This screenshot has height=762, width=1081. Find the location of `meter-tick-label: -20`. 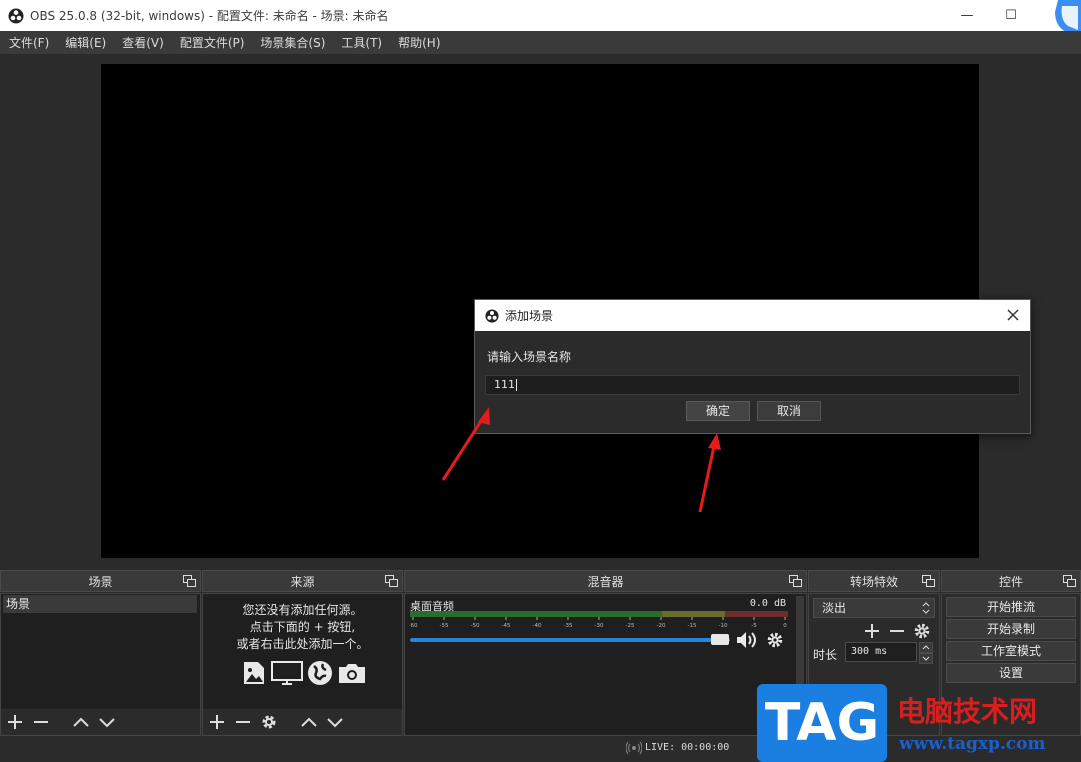

meter-tick-label: -20 is located at coordinates (661, 626).